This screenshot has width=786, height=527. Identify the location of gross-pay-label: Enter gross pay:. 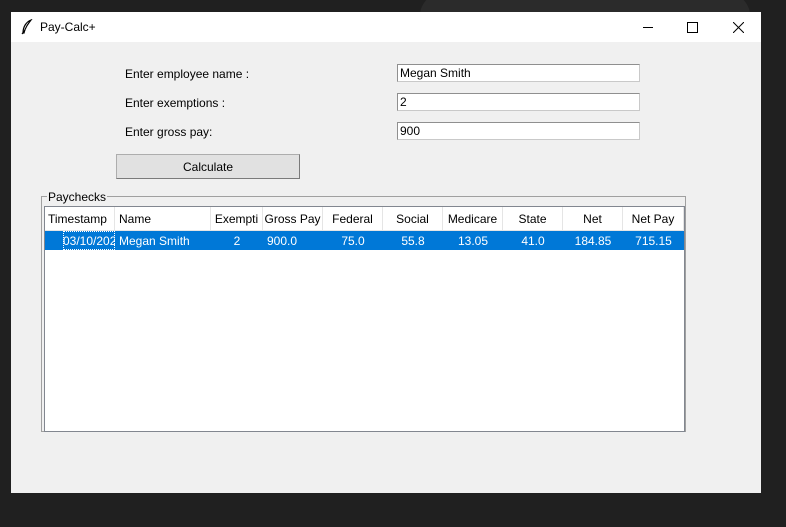
(169, 132).